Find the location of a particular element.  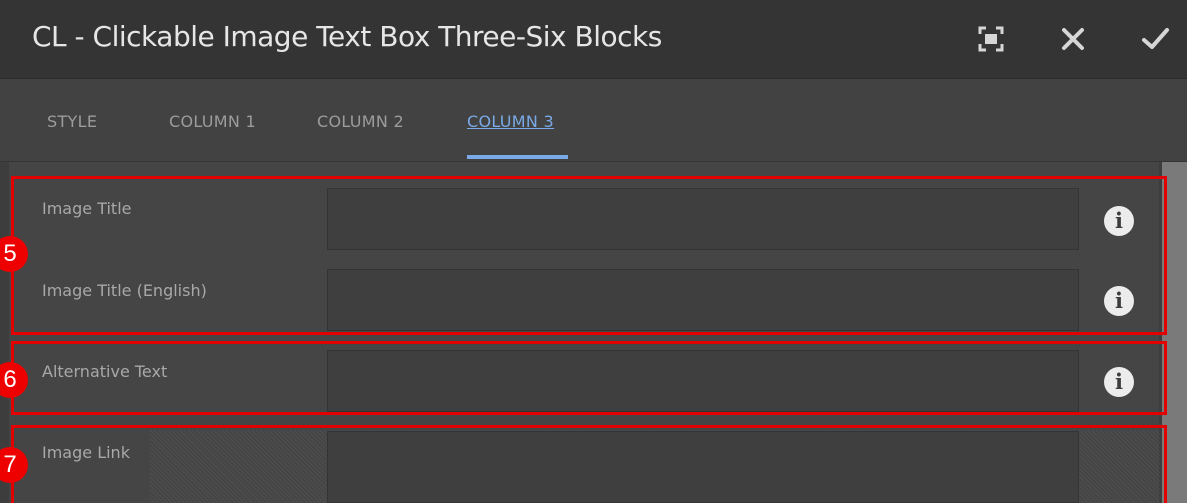

tab-style: STYLE is located at coordinates (72, 121).